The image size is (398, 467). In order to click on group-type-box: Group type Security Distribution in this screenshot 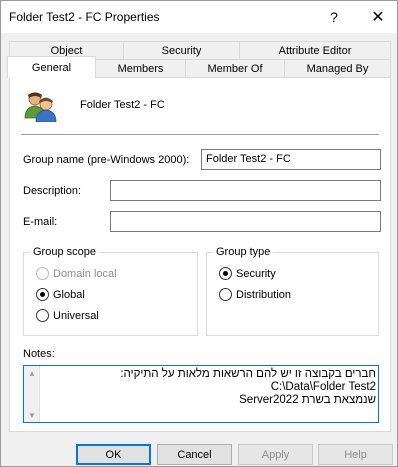, I will do `click(292, 291)`.